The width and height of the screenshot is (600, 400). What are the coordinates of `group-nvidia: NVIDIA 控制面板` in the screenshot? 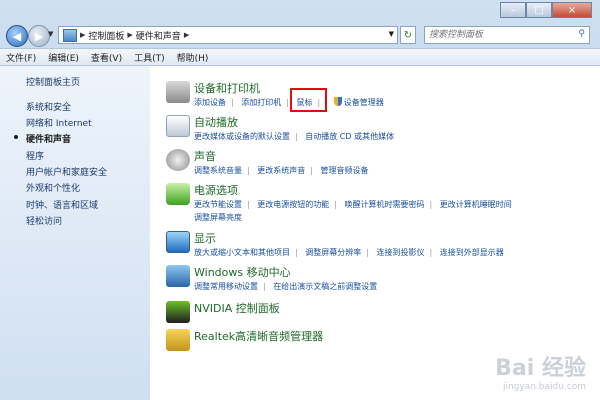 It's located at (378, 311).